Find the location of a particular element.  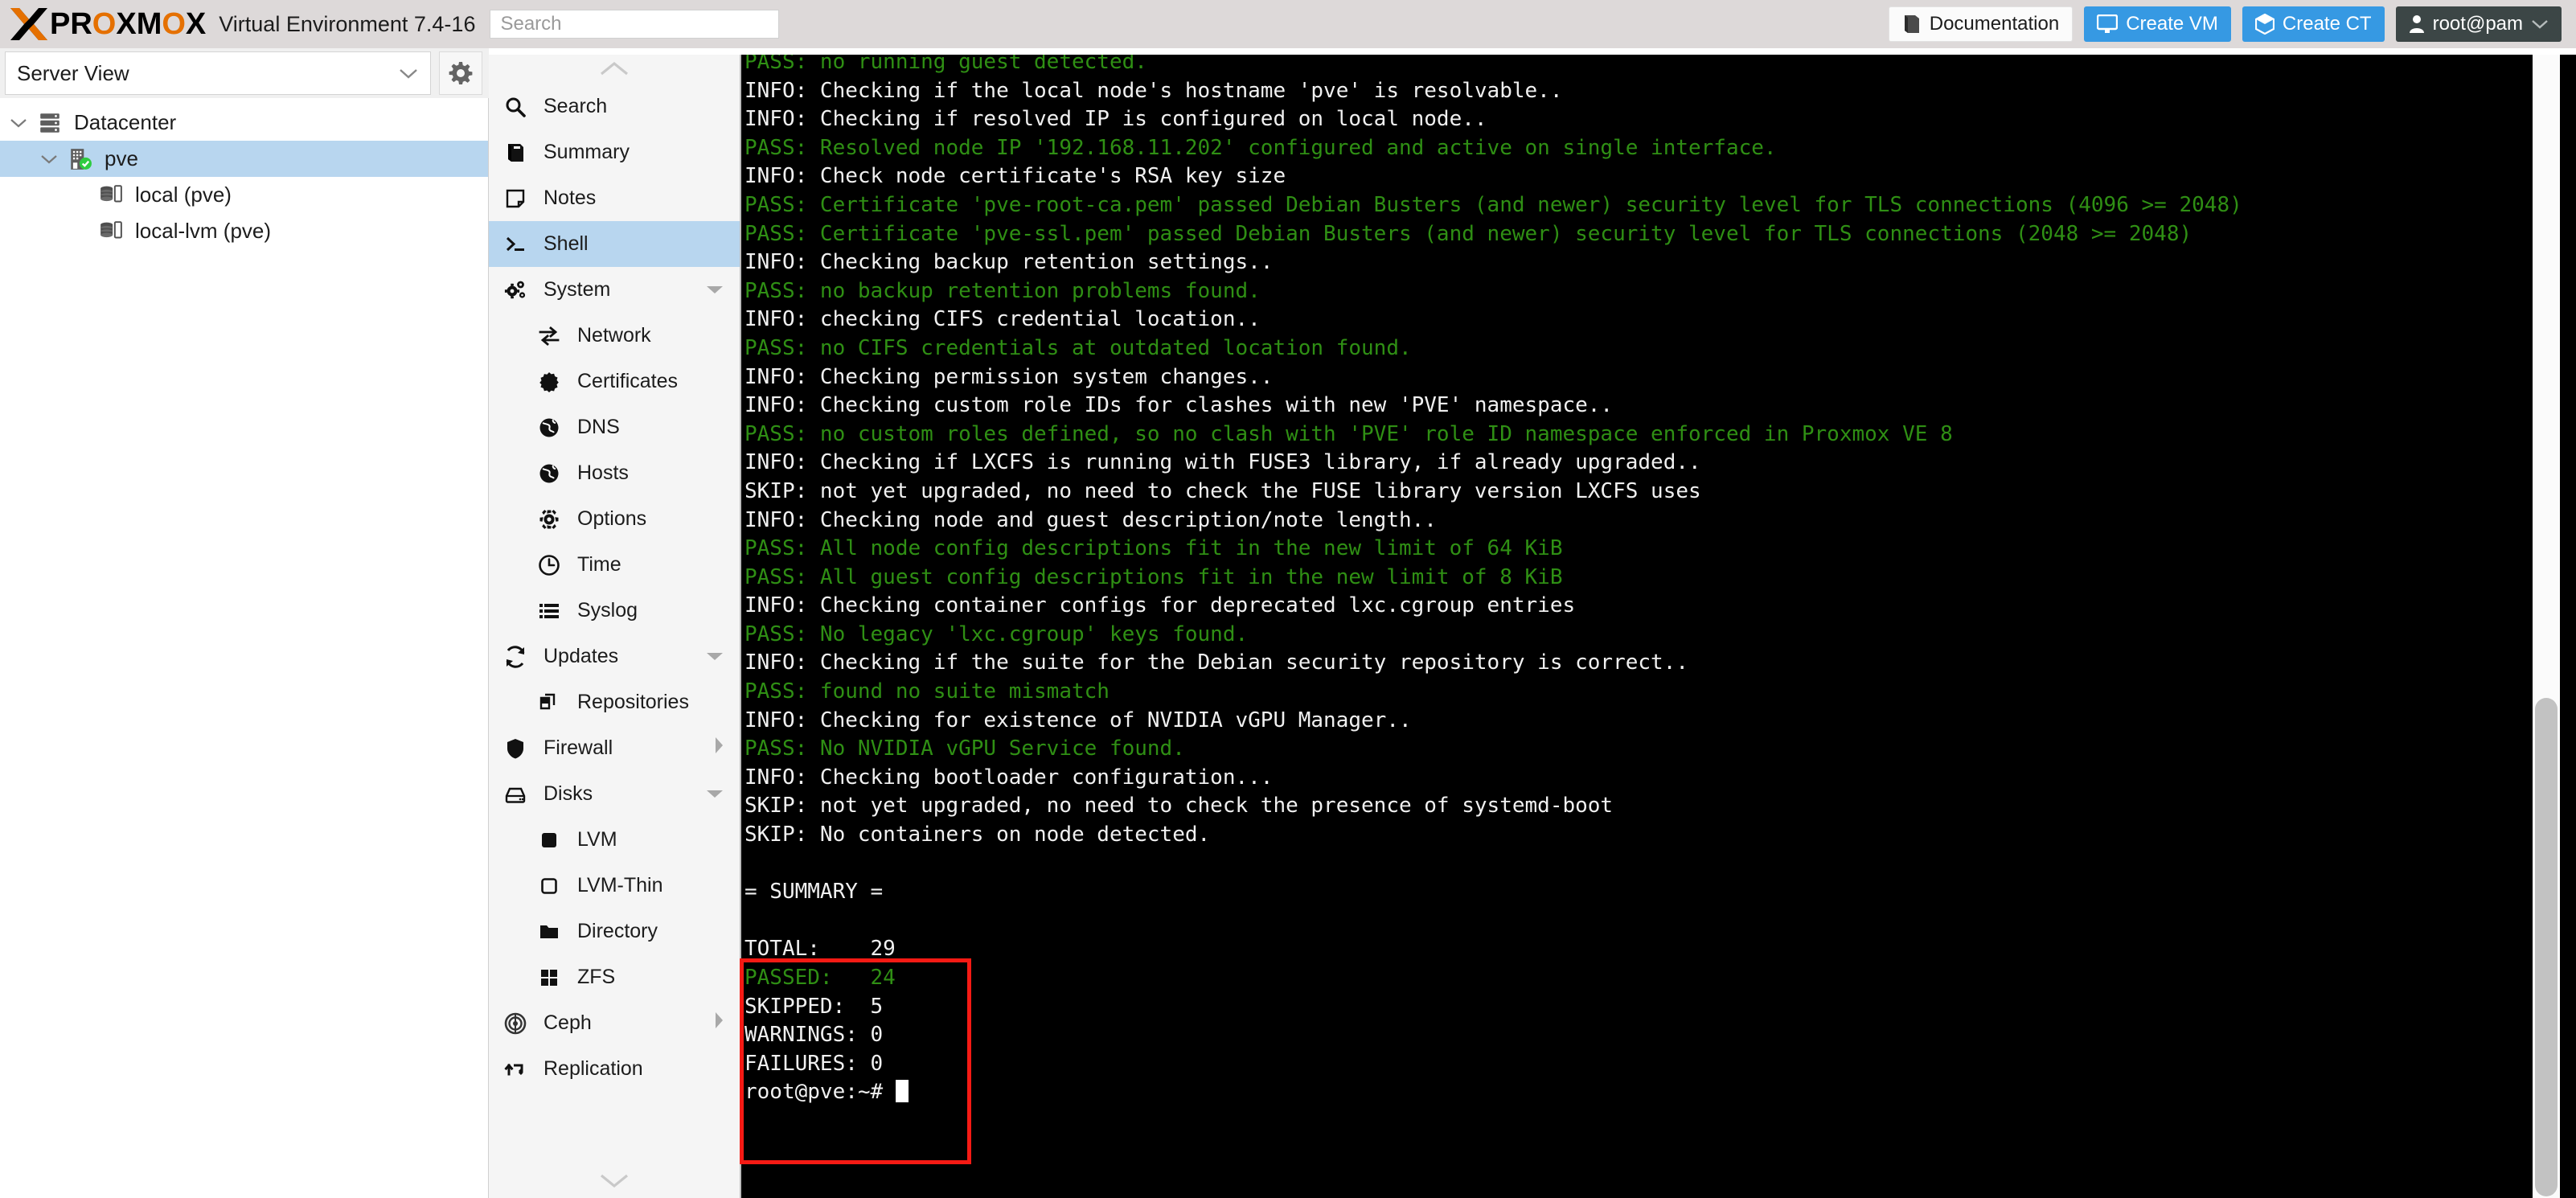

repos-icon is located at coordinates (550, 702).